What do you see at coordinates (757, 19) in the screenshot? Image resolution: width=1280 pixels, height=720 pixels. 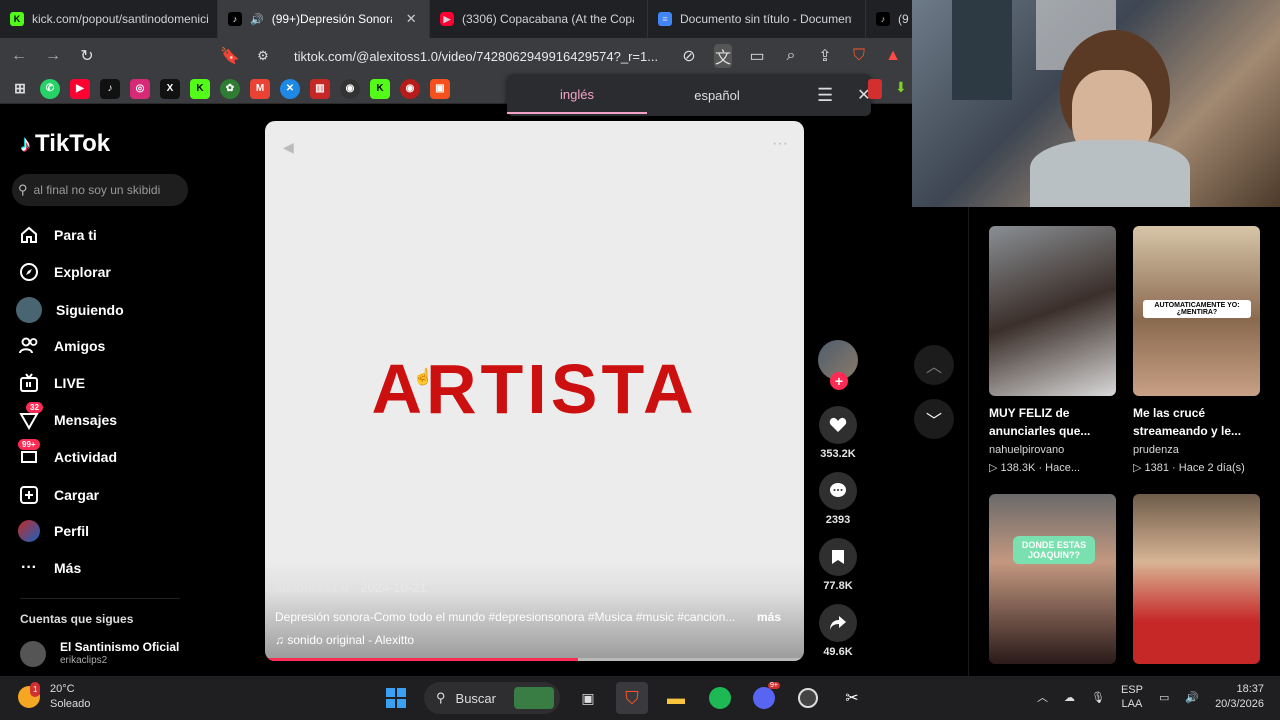 I see `tab-docs: ≡ Documento sin título - Document` at bounding box center [757, 19].